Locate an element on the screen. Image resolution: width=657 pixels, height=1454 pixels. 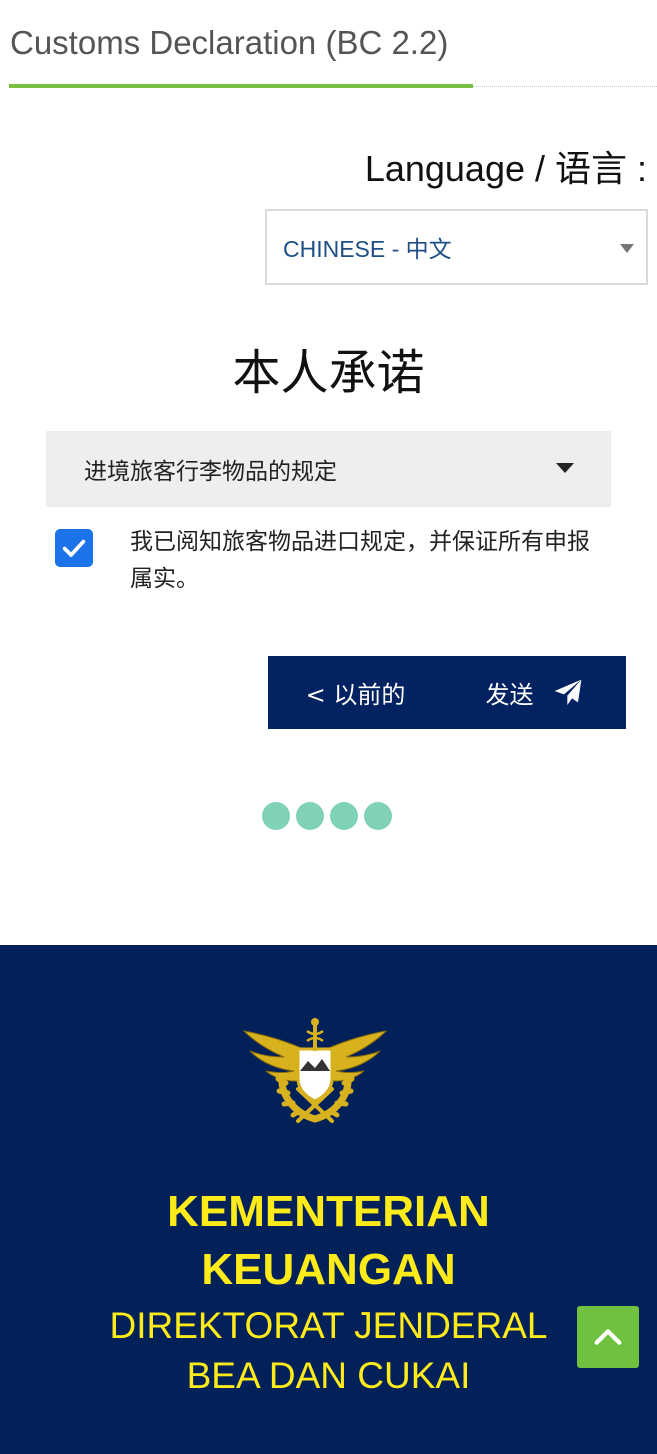
ministry-name-line-2: KEUANGAN is located at coordinates (328, 1269).